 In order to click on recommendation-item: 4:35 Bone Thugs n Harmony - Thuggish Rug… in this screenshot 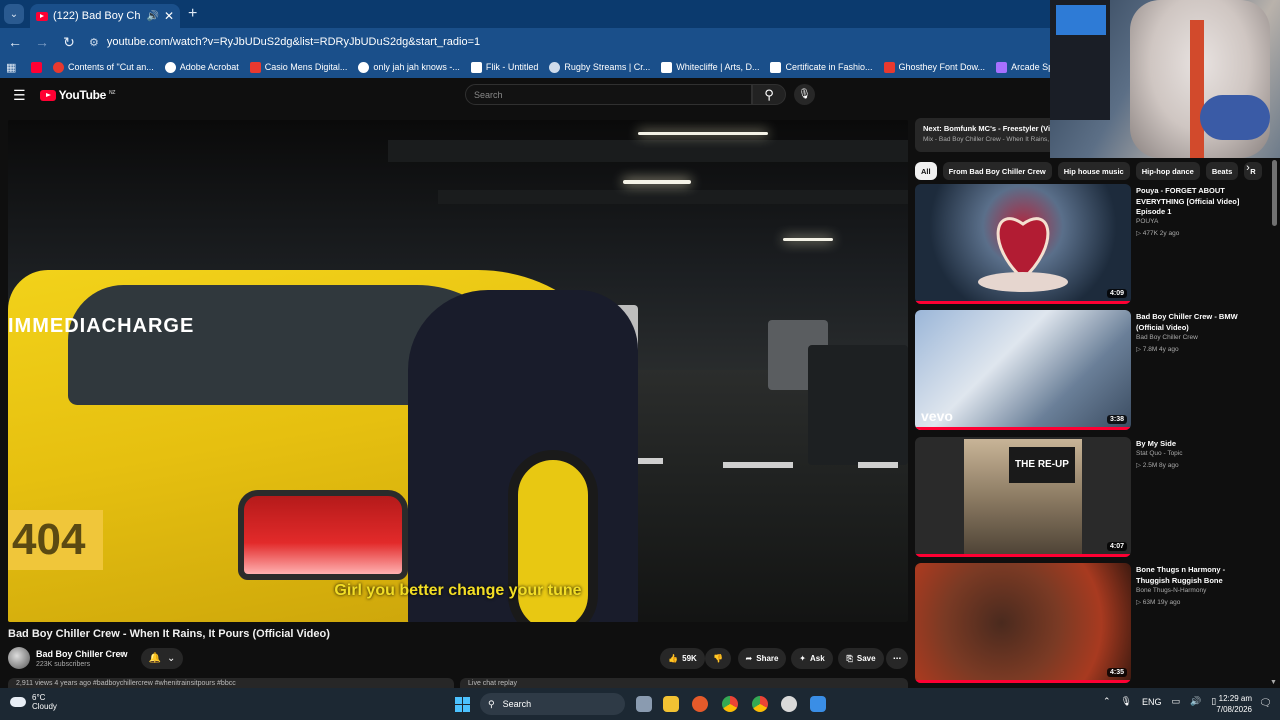, I will do `click(1087, 623)`.